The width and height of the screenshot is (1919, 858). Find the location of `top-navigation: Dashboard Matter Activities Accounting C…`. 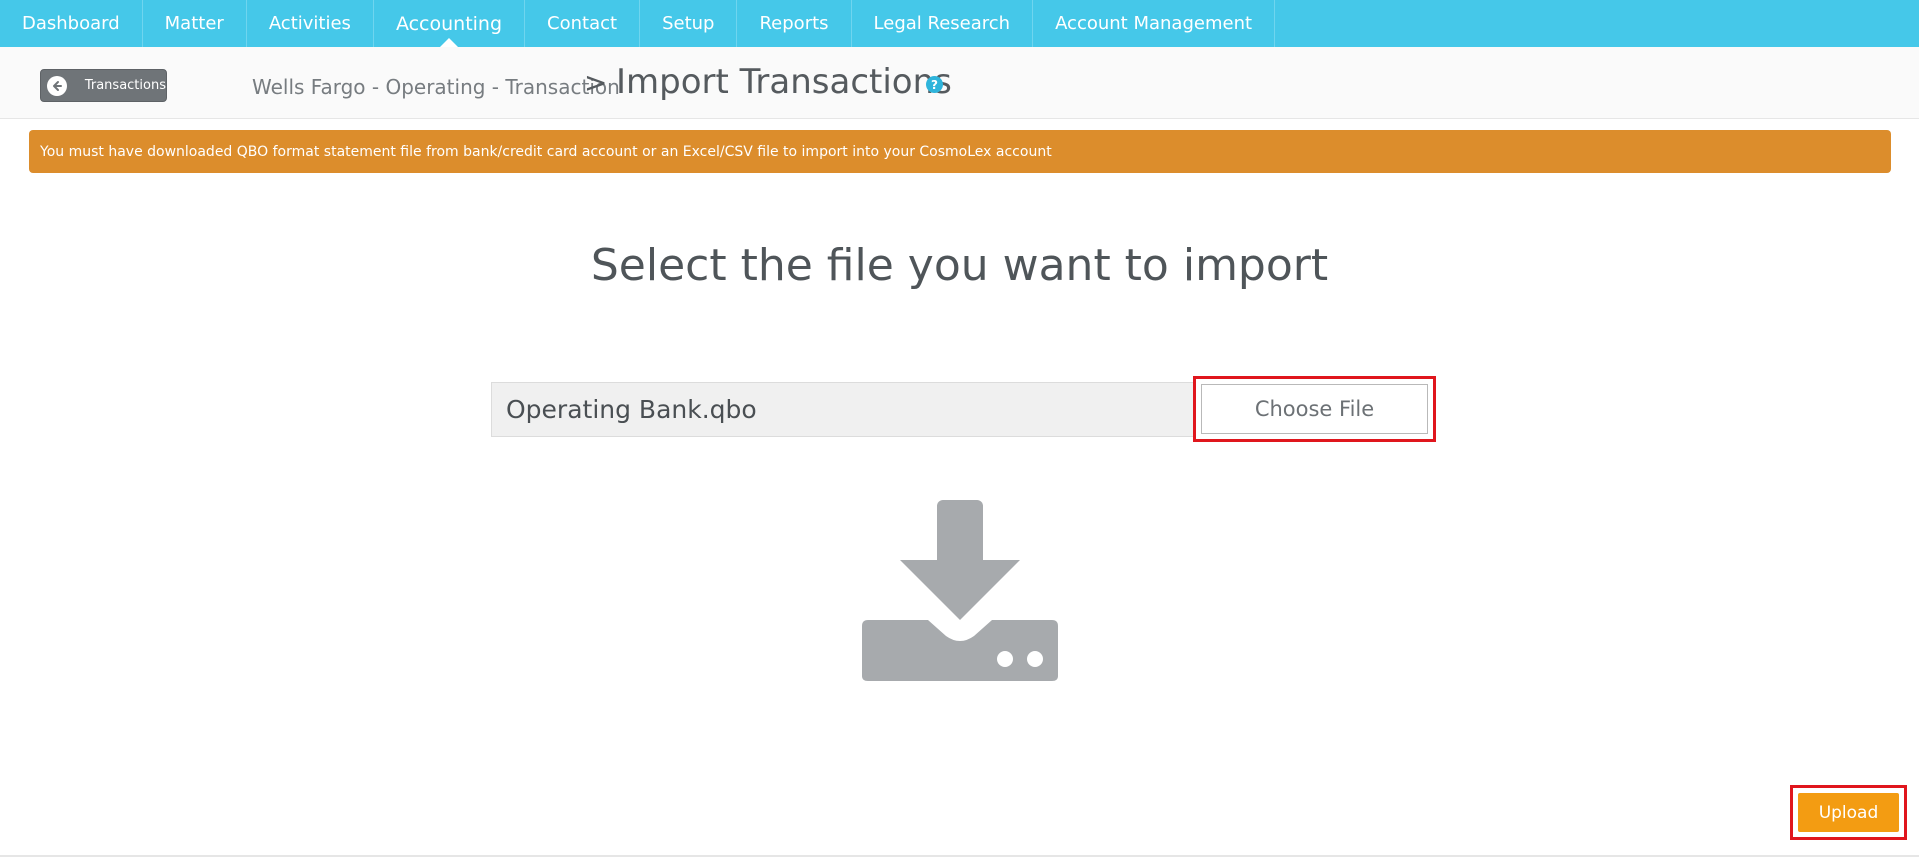

top-navigation: Dashboard Matter Activities Accounting C… is located at coordinates (959, 23).